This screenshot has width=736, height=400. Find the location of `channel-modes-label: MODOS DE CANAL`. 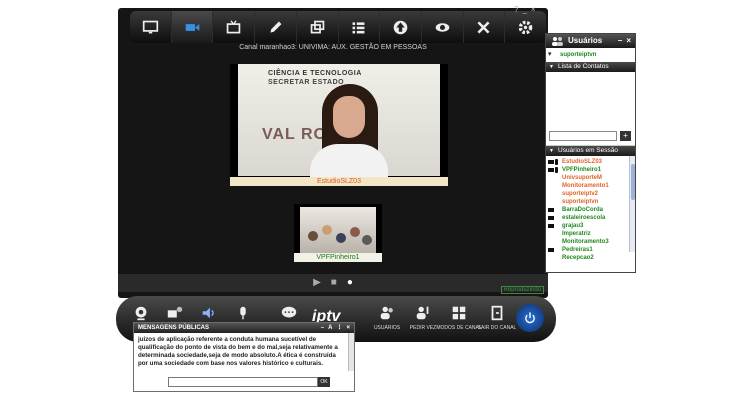

channel-modes-label: MODOS DE CANAL is located at coordinates (459, 328).